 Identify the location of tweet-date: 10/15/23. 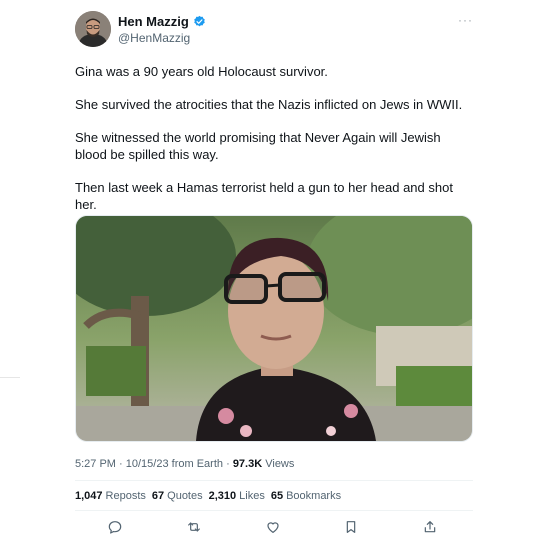
(147, 464).